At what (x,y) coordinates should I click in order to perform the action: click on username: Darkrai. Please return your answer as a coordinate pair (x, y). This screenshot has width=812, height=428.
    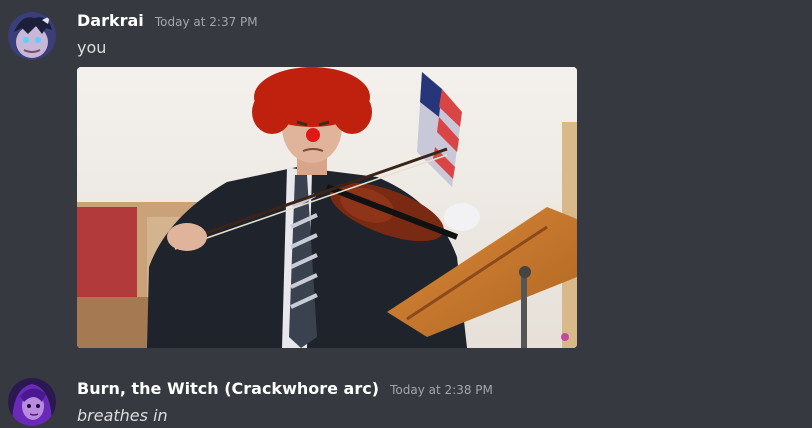
    Looking at the image, I should click on (110, 20).